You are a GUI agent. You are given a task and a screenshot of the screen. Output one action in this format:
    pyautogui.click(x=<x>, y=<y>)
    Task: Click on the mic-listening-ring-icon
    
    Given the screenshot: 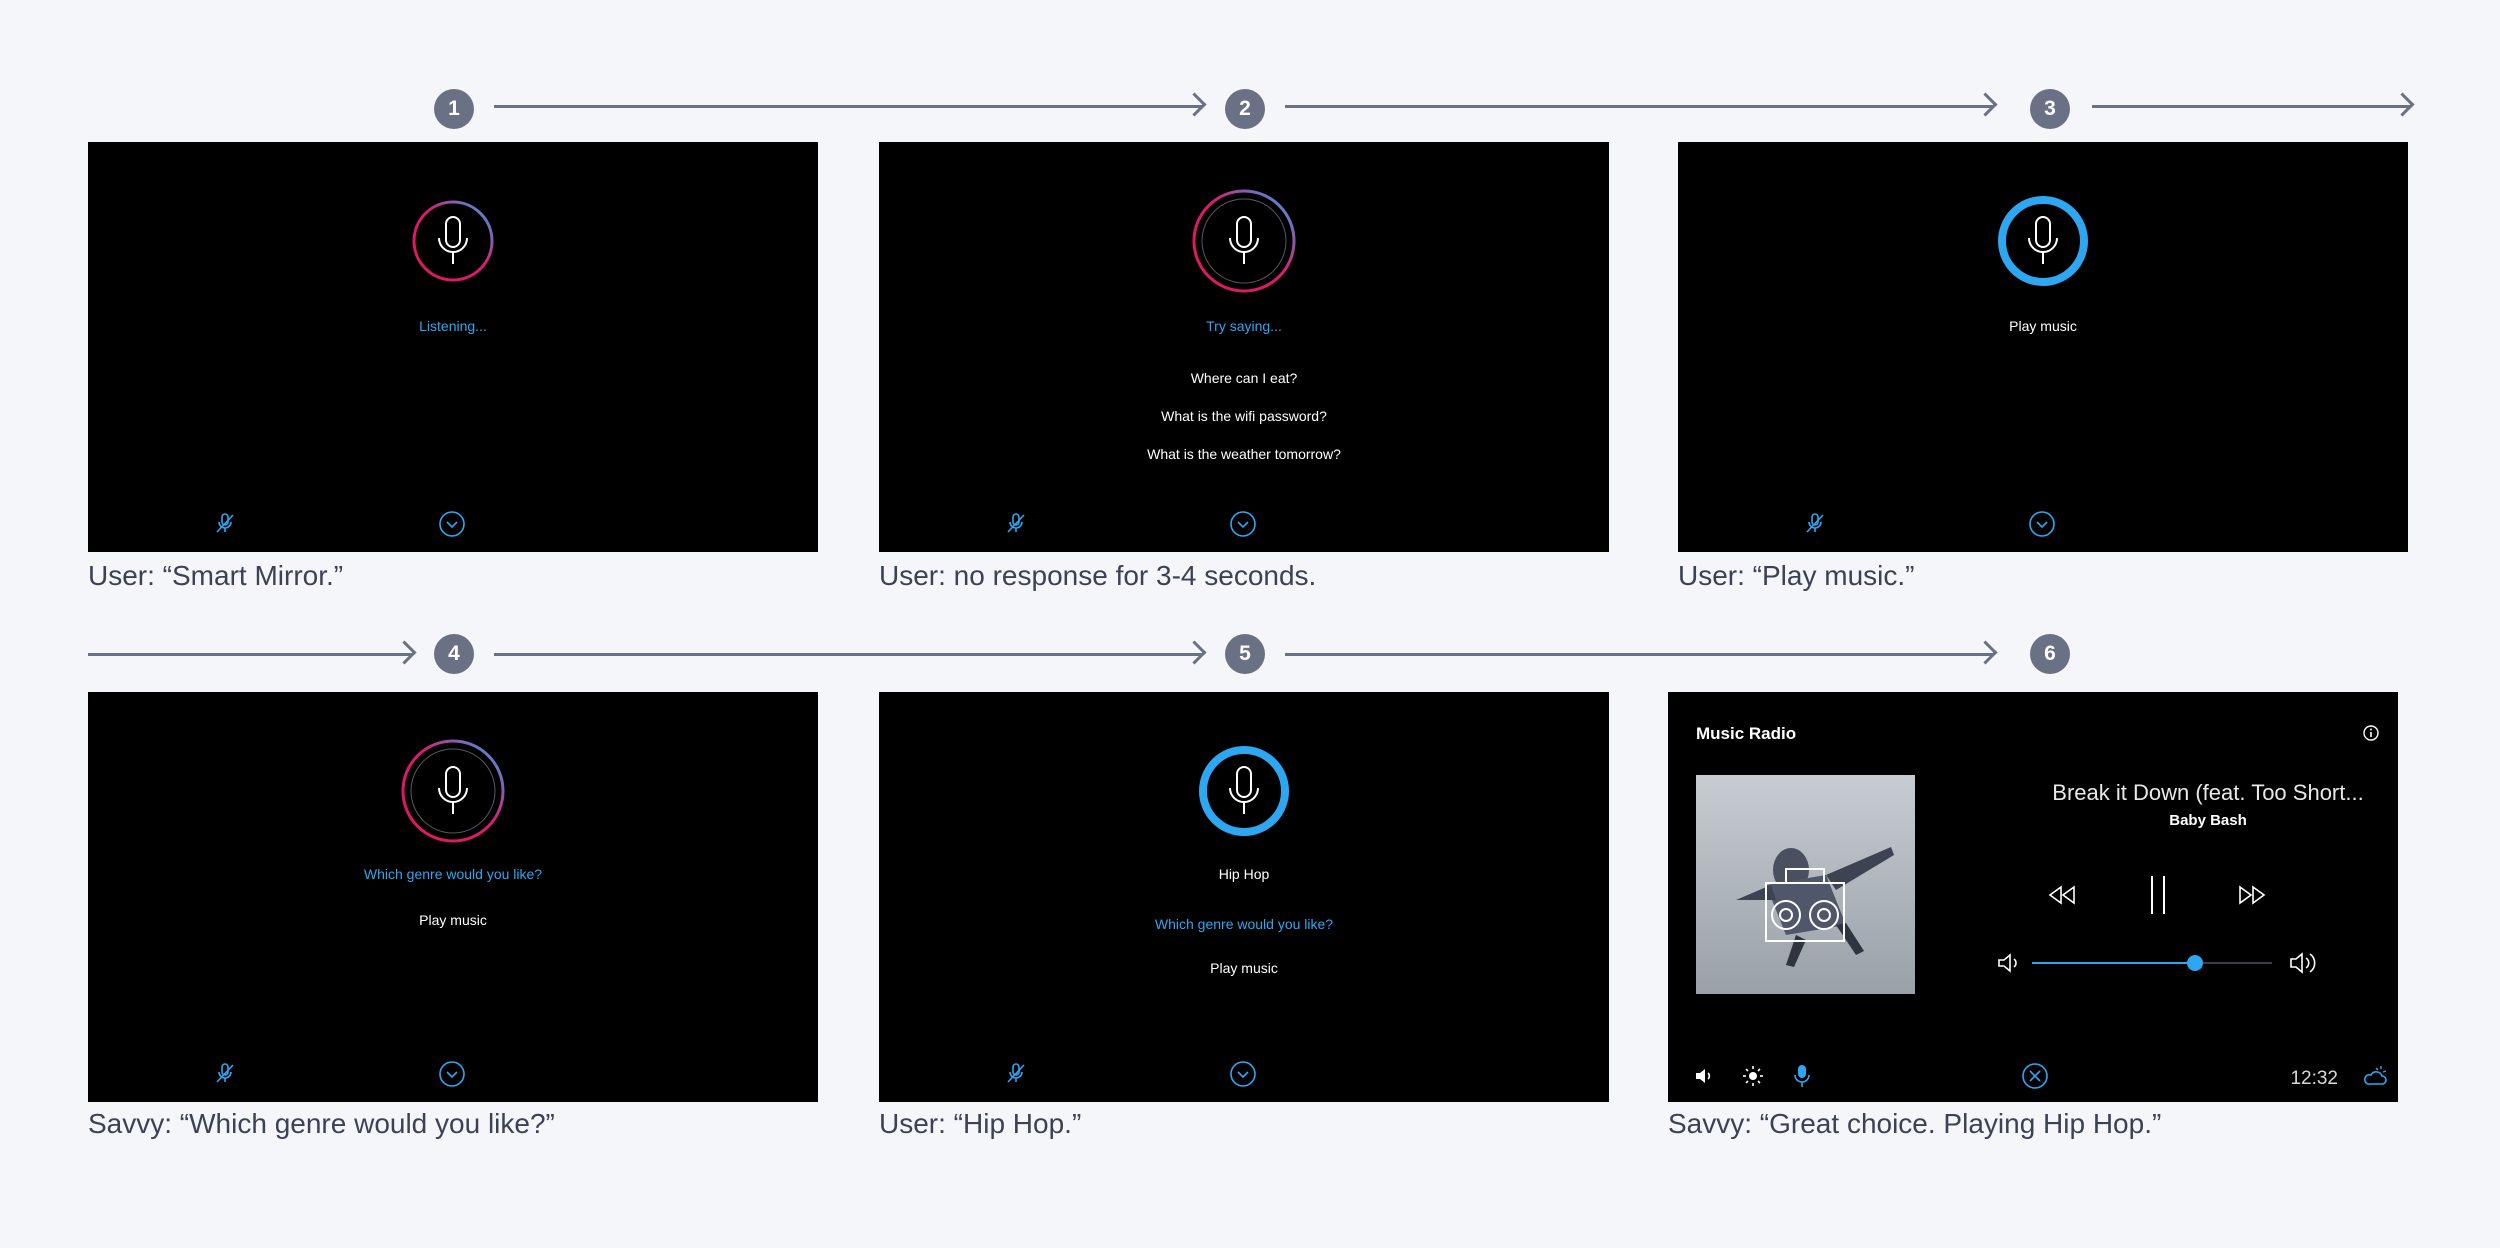 What is the action you would take?
    pyautogui.click(x=453, y=241)
    